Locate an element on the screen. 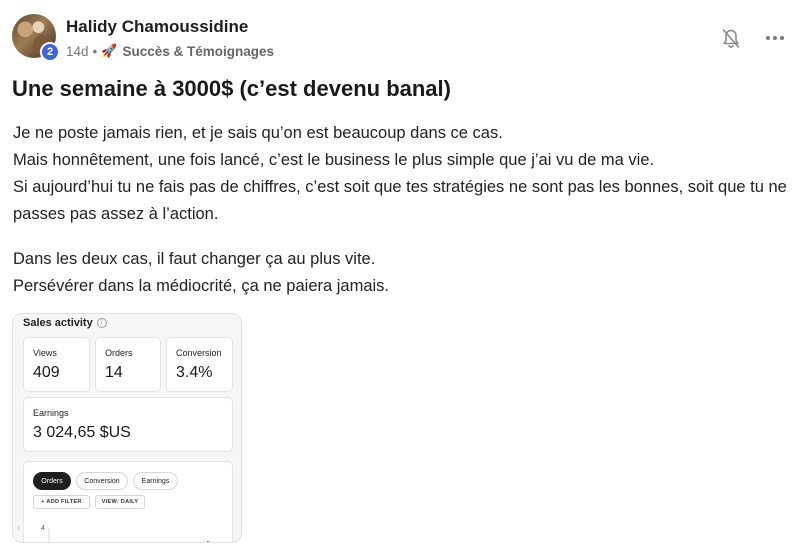 This screenshot has width=798, height=556. stat-card-conversion: Conversion 3.4% is located at coordinates (199, 364).